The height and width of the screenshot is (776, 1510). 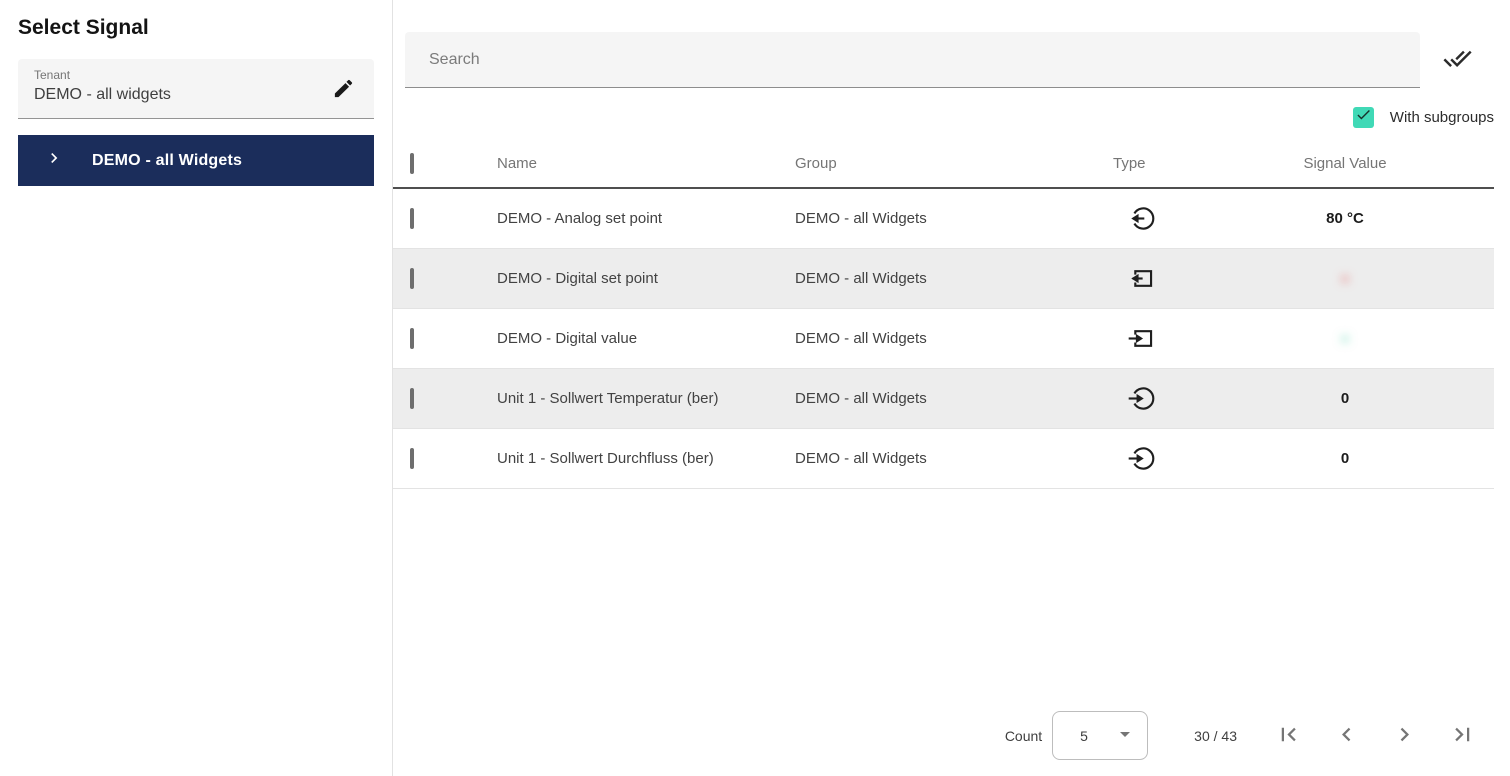 I want to click on search-row, so click(x=949, y=60).